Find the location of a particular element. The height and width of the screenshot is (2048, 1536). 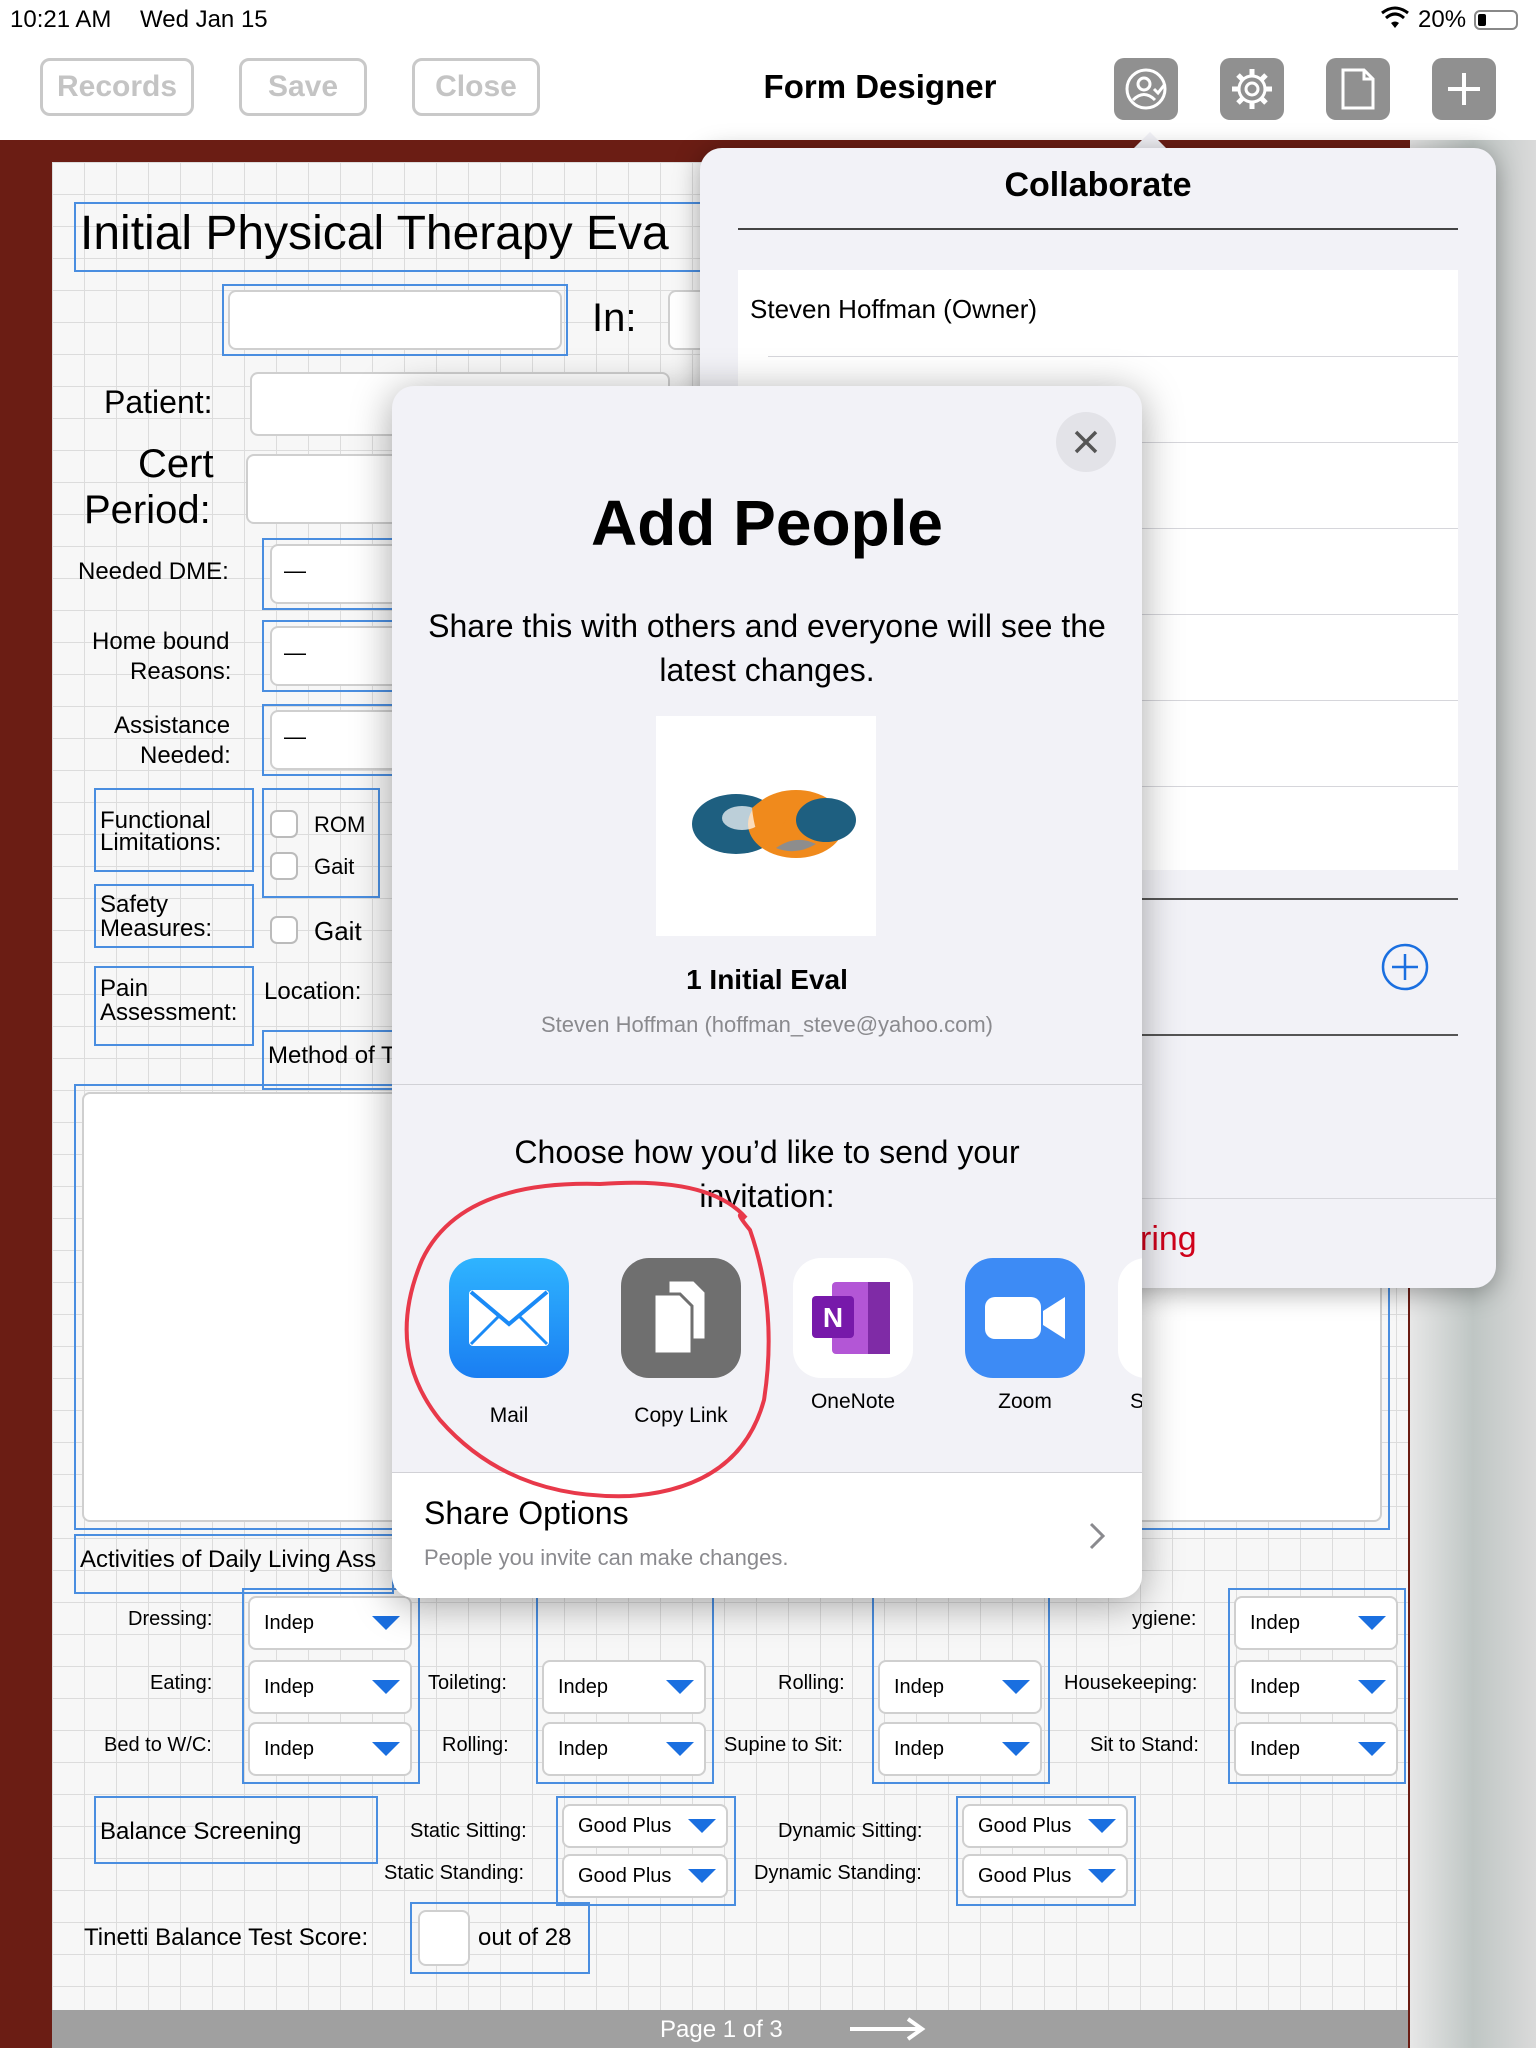

gait-safety-checkbox is located at coordinates (284, 930).